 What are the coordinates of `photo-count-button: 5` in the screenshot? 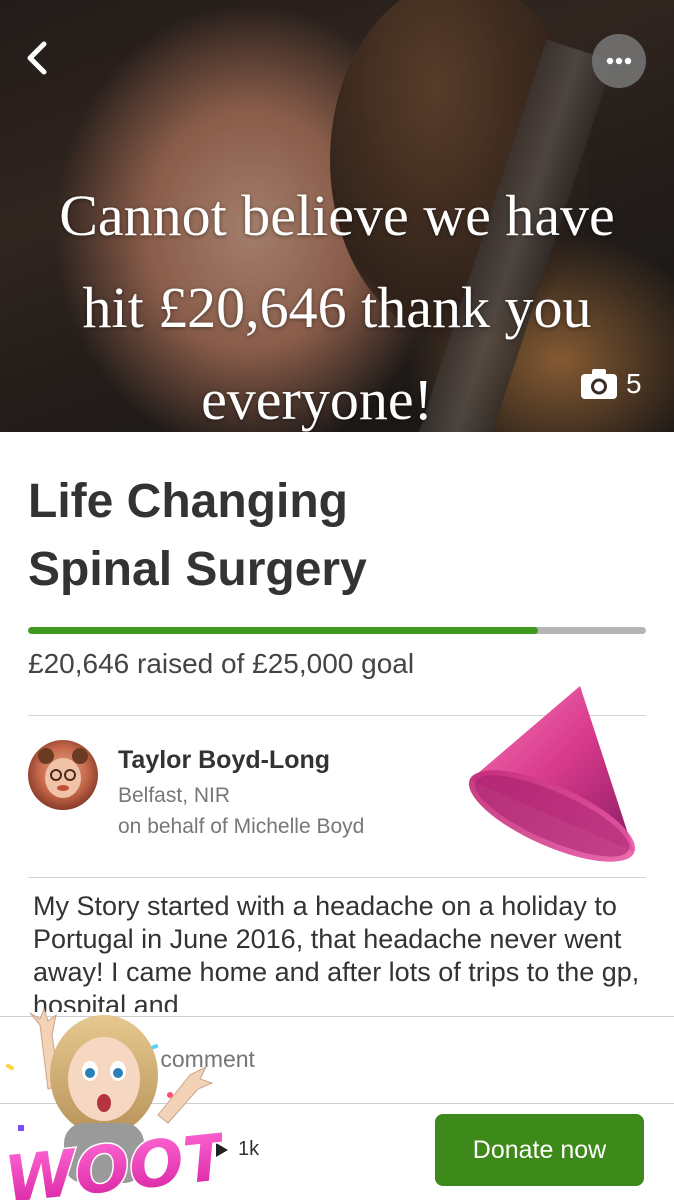 It's located at (611, 384).